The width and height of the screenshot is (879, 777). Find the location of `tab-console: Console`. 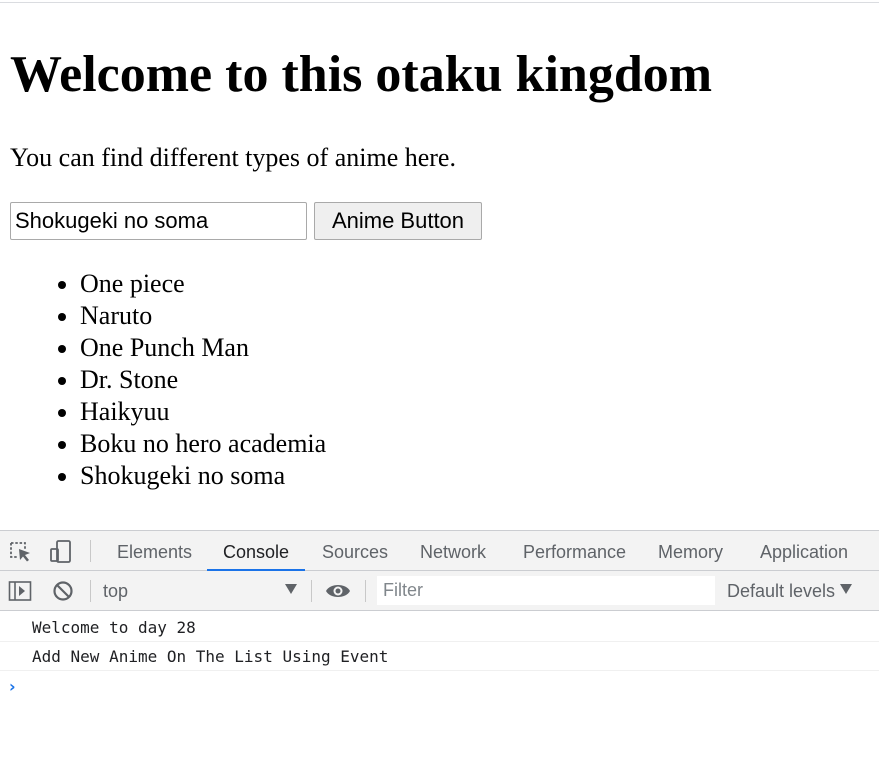

tab-console: Console is located at coordinates (256, 551).